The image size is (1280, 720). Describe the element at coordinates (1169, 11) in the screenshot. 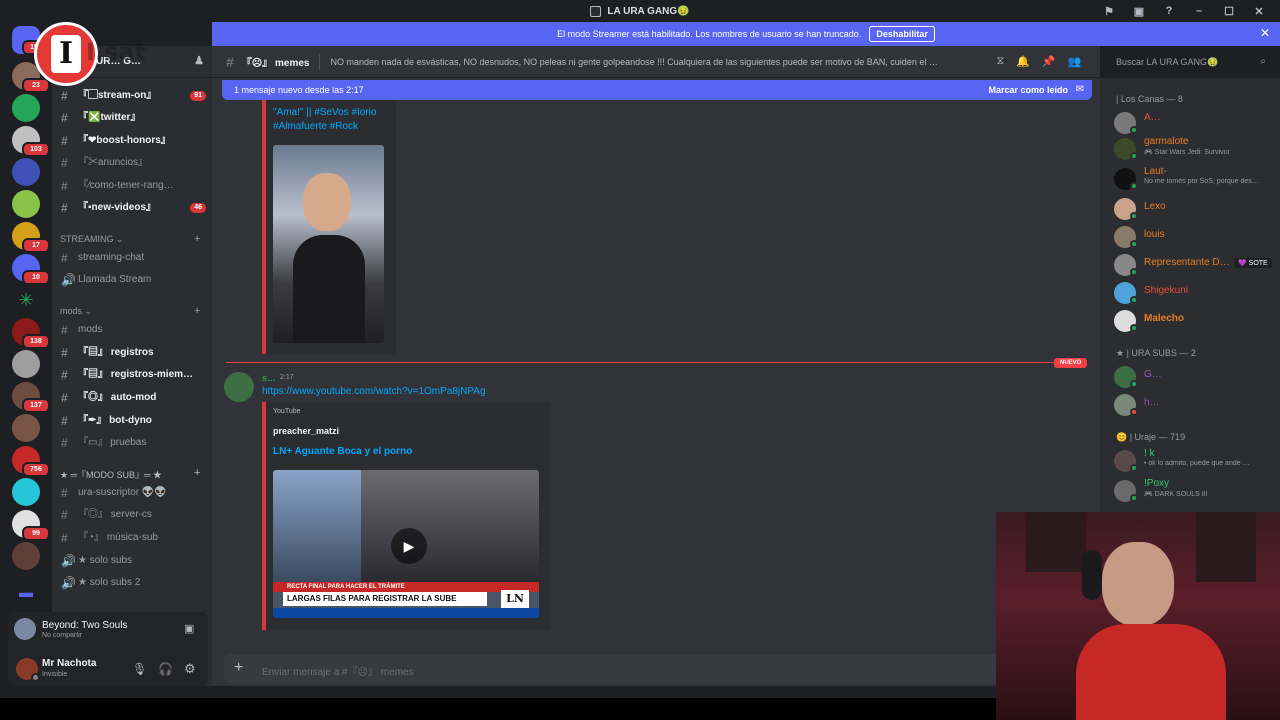

I see `help-icon: ?` at that location.